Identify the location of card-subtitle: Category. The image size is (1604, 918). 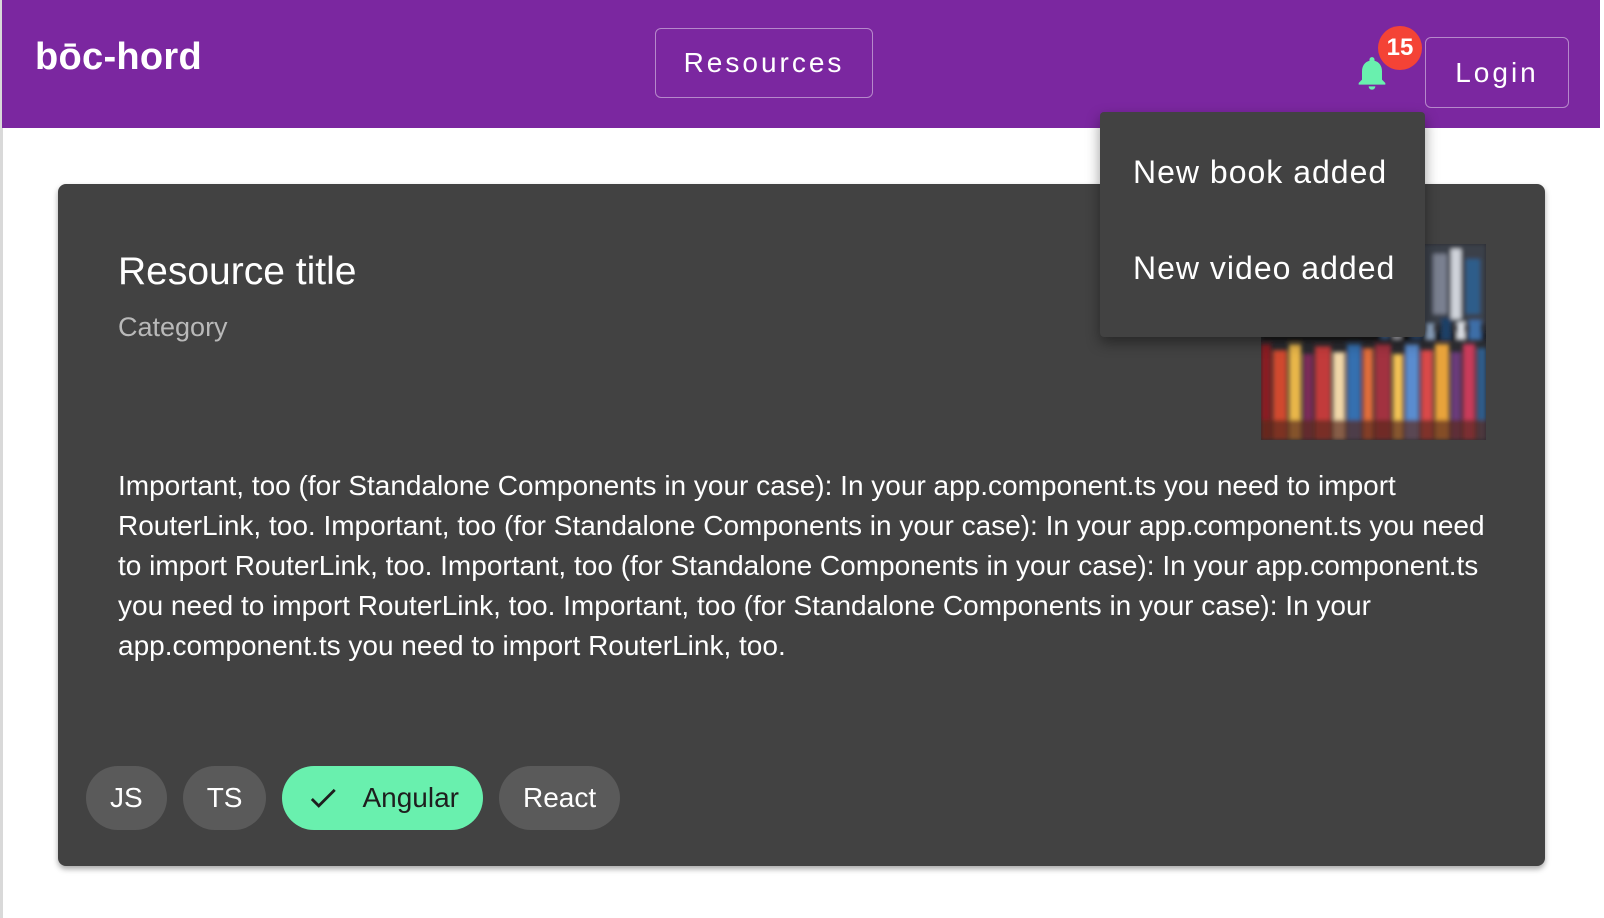
(173, 327).